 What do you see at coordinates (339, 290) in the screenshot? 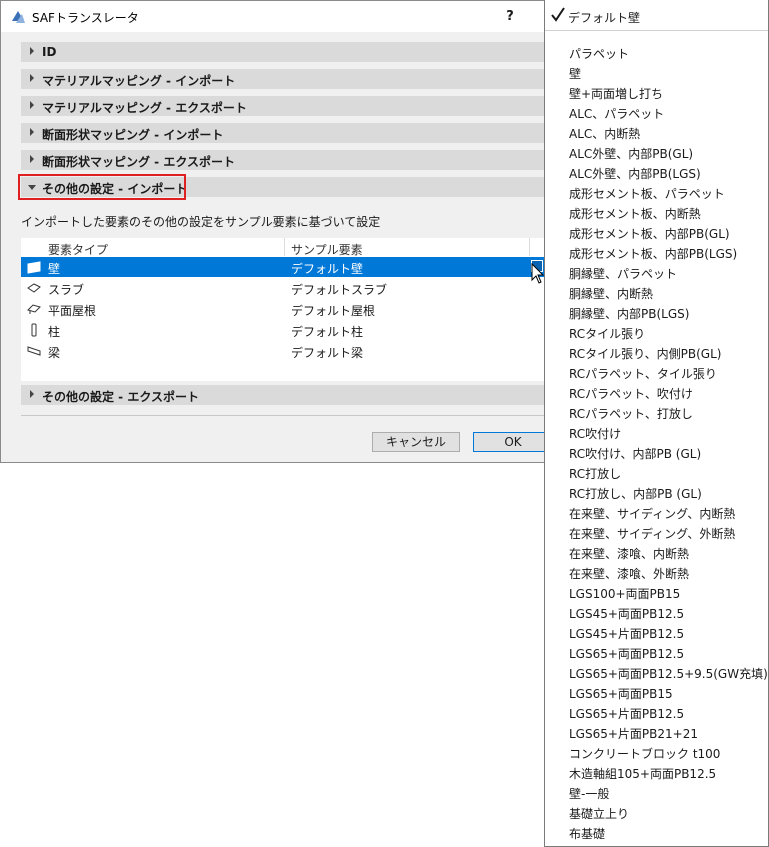
I see `sample-element: デフォルトスラブ` at bounding box center [339, 290].